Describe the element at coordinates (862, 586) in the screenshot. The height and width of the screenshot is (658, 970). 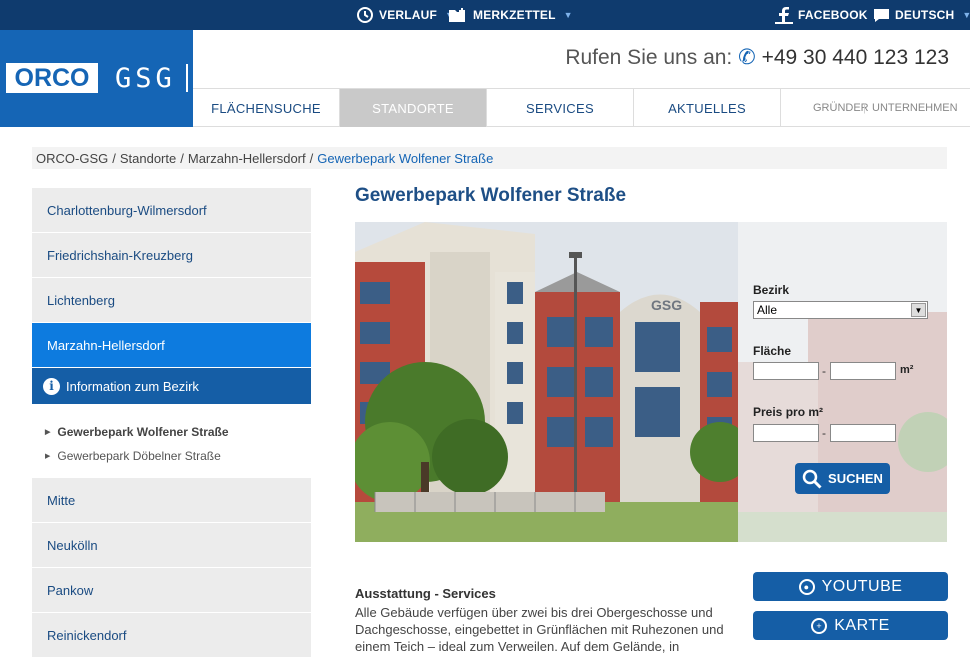
I see `youtube-label: YOUTUBE` at that location.